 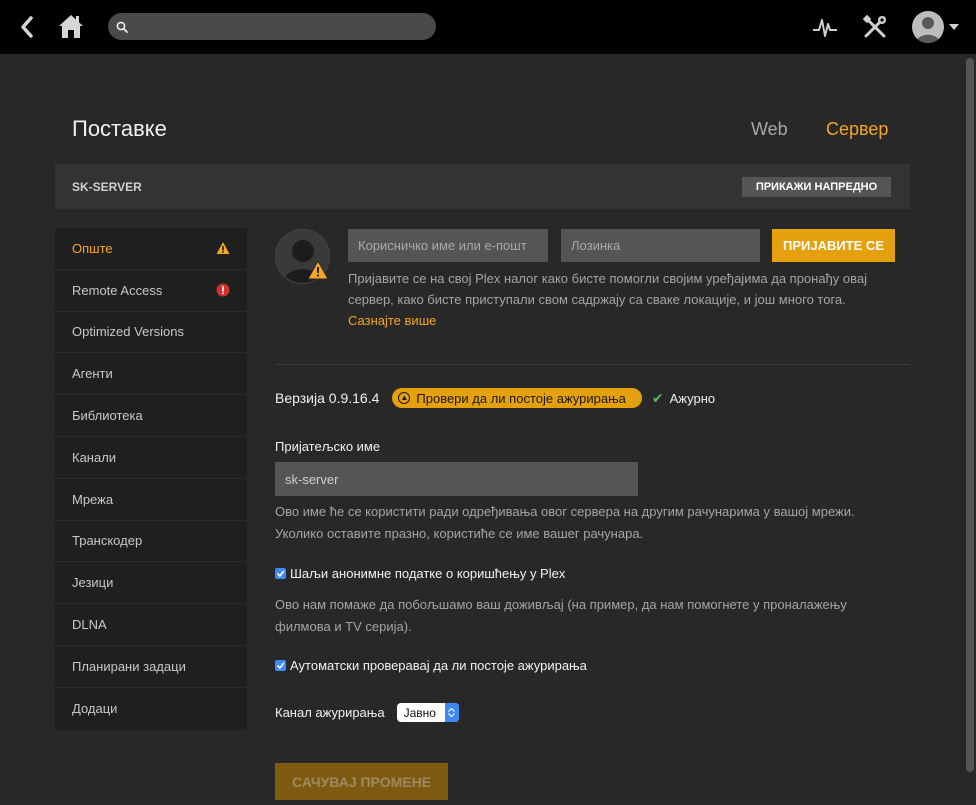 What do you see at coordinates (151, 709) in the screenshot?
I see `sidebar-item-plugins: Додаци` at bounding box center [151, 709].